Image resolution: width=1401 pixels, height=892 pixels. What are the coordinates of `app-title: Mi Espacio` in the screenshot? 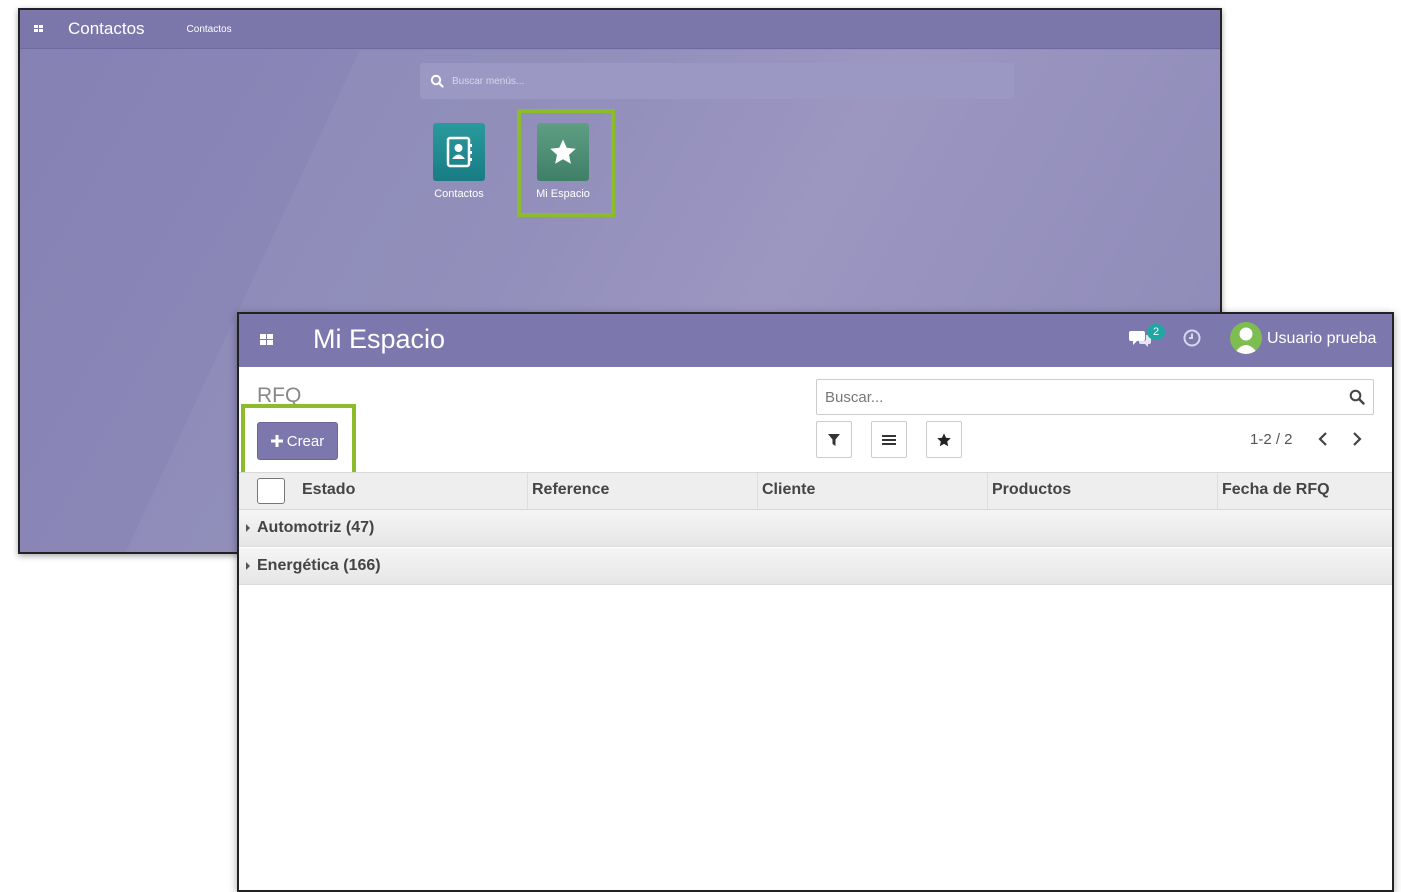 It's located at (379, 339).